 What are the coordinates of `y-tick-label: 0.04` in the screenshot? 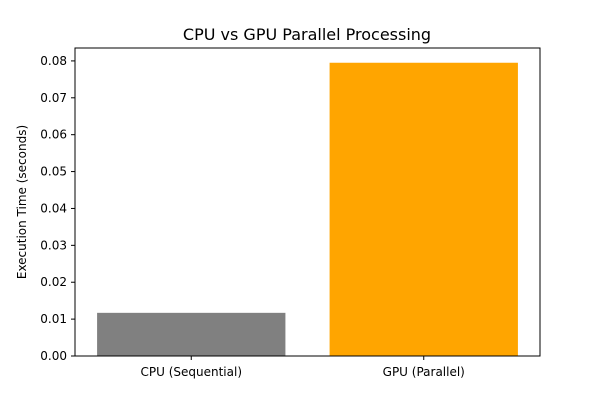 It's located at (53, 208).